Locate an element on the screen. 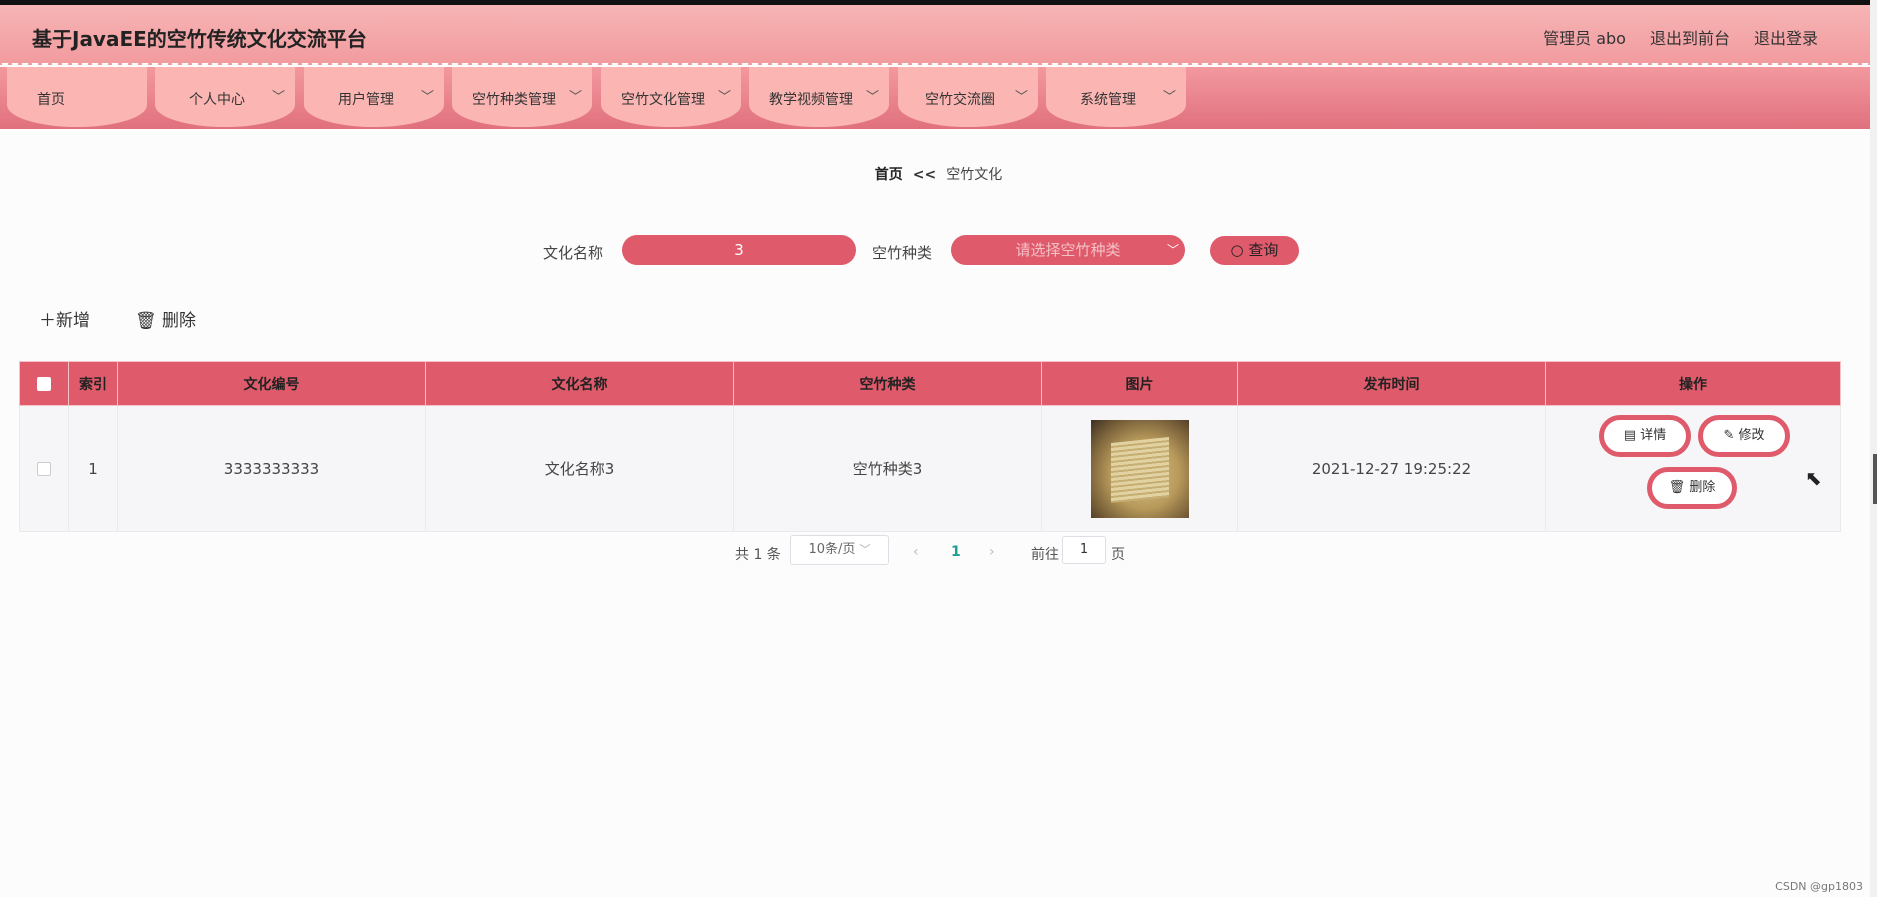  cell-code: 3333333333 is located at coordinates (271, 468).